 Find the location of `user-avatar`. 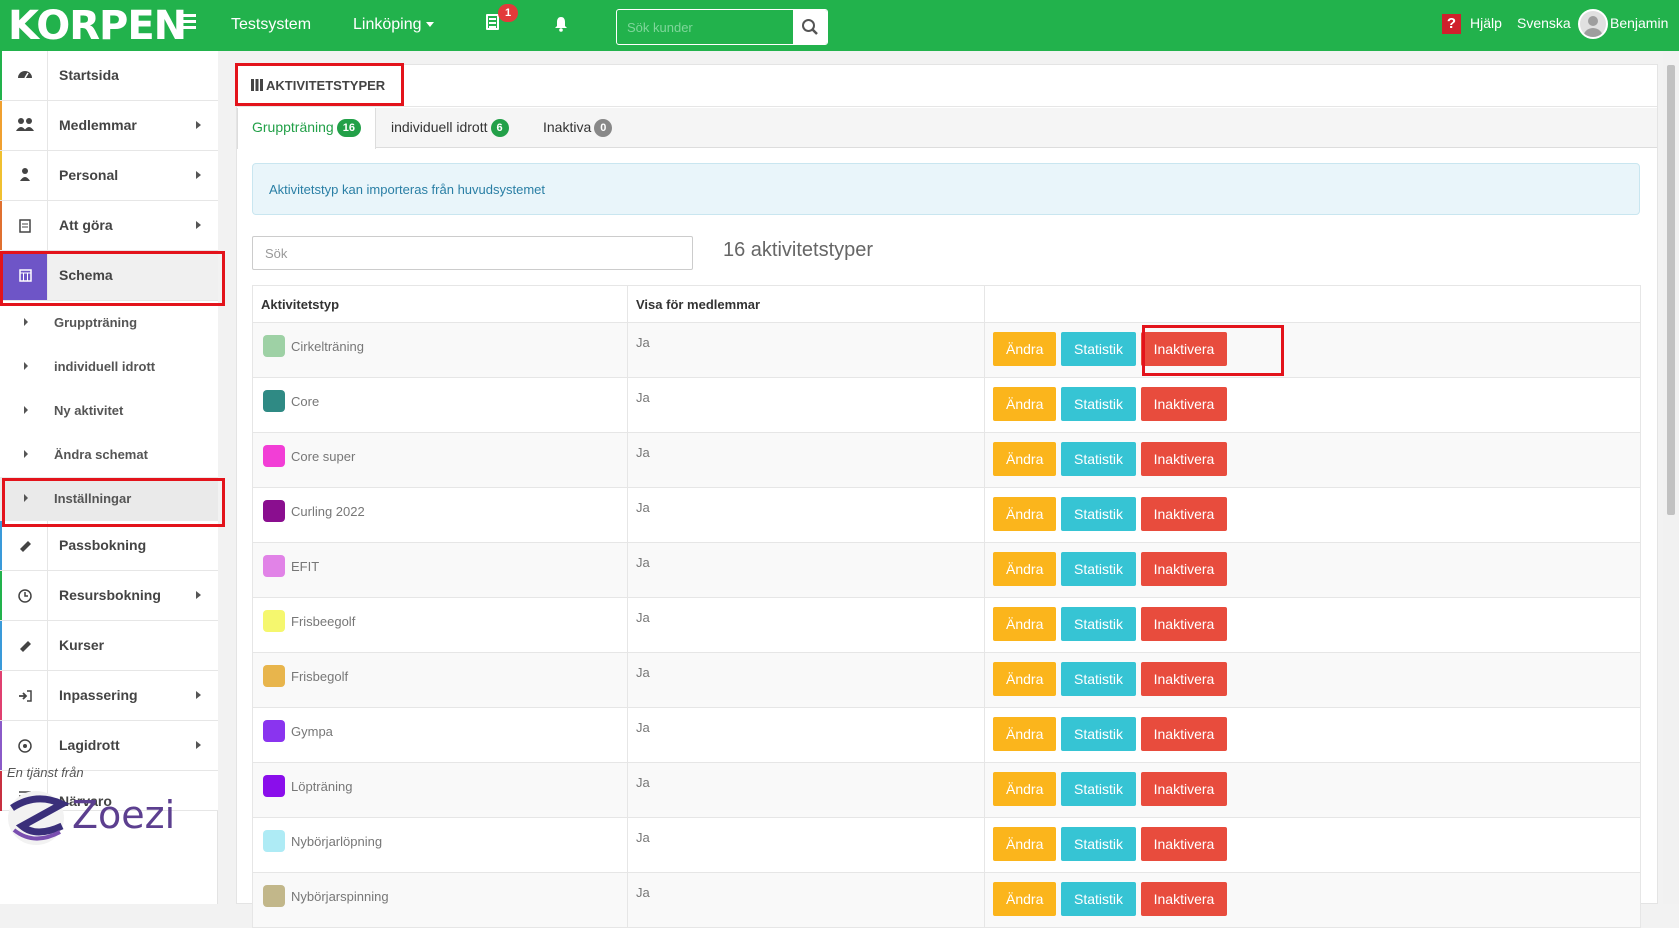

user-avatar is located at coordinates (1593, 24).